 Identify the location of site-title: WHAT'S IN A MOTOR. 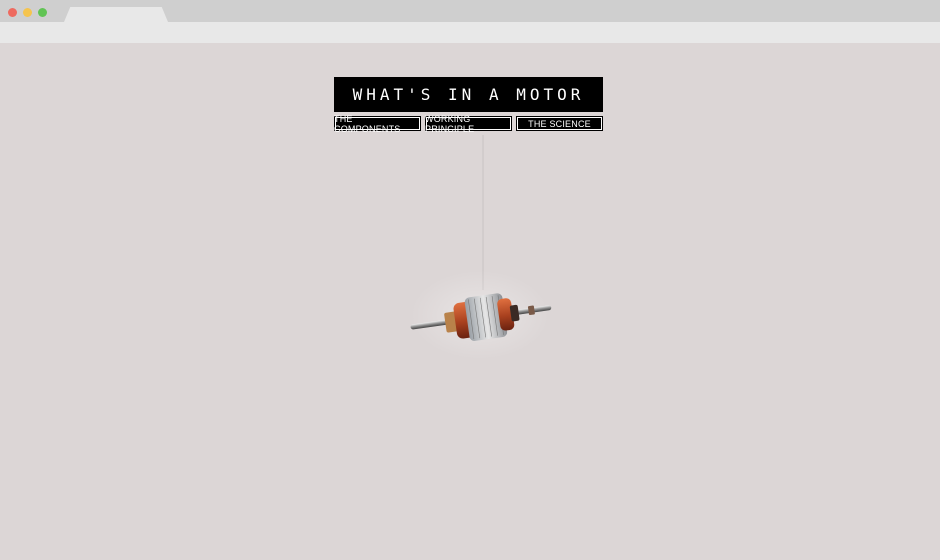
(468, 94).